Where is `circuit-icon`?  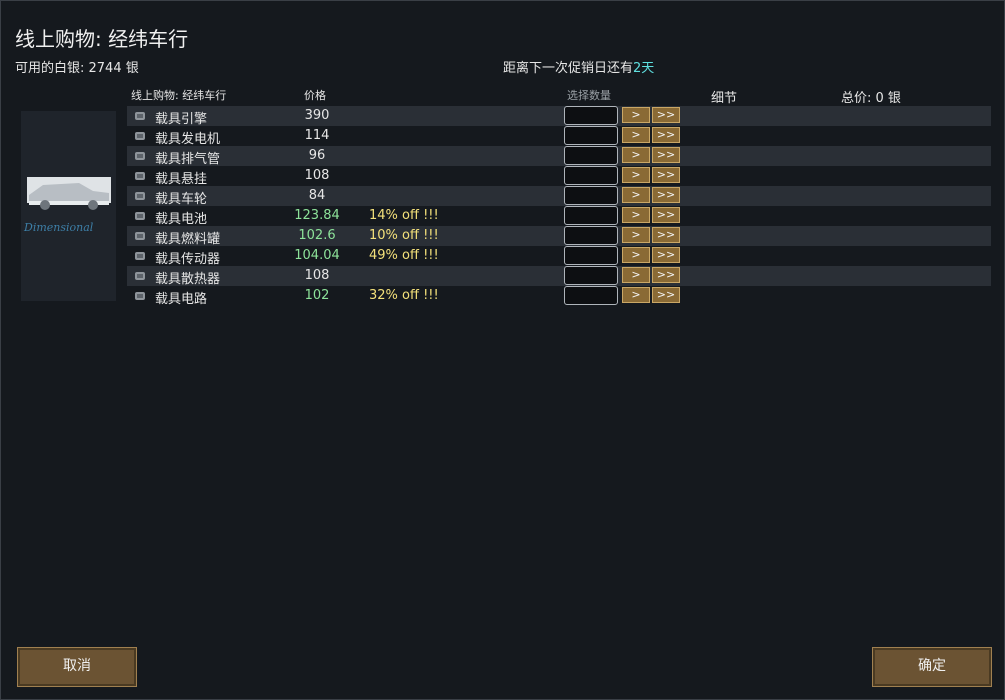 circuit-icon is located at coordinates (140, 296).